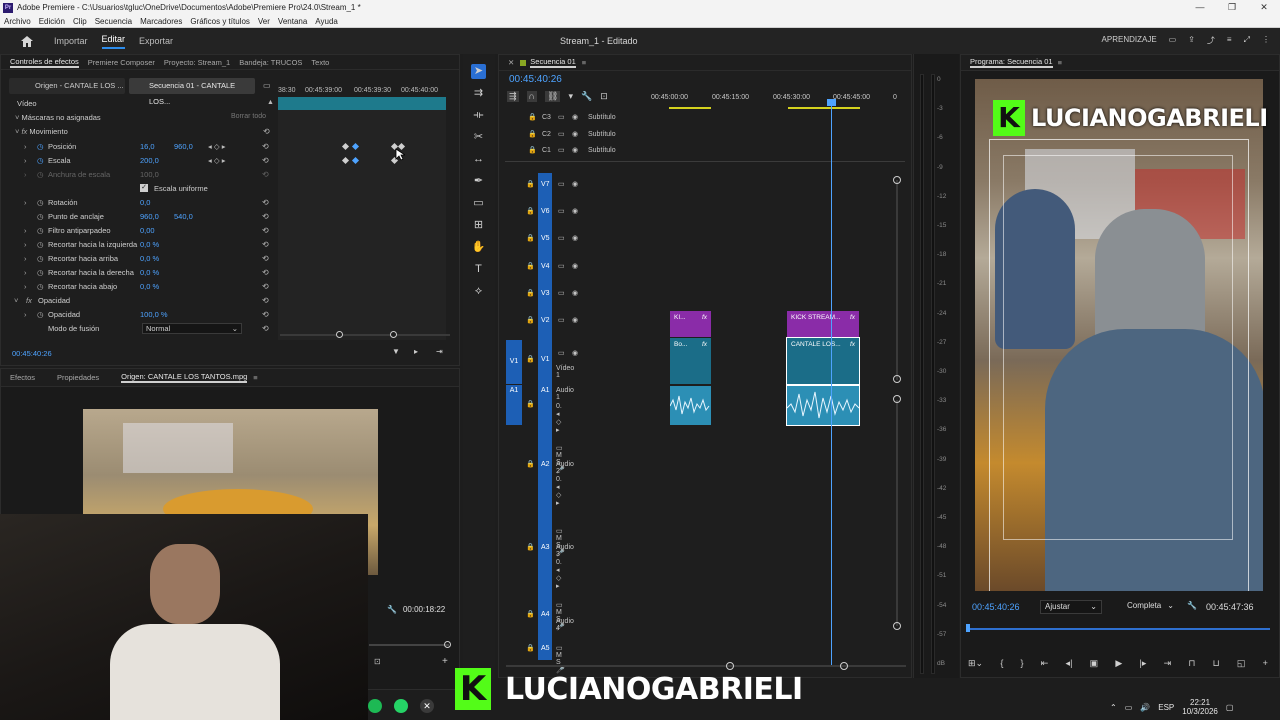 This screenshot has width=1280, height=720. What do you see at coordinates (1145, 707) in the screenshot?
I see `volume-icon: 🔊` at bounding box center [1145, 707].